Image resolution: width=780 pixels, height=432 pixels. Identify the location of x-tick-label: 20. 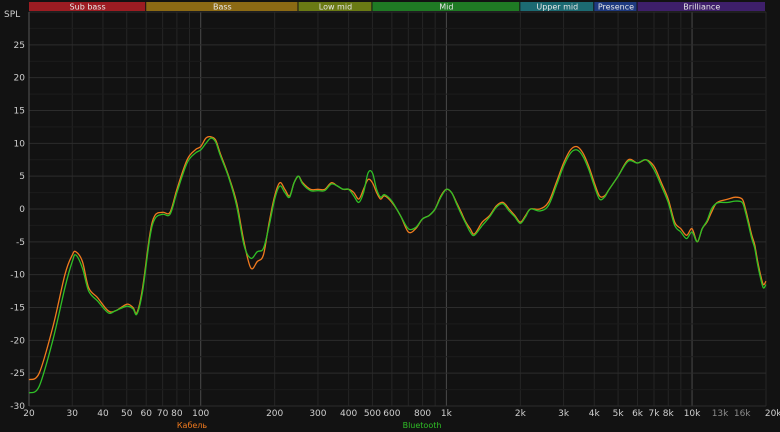
(29, 414).